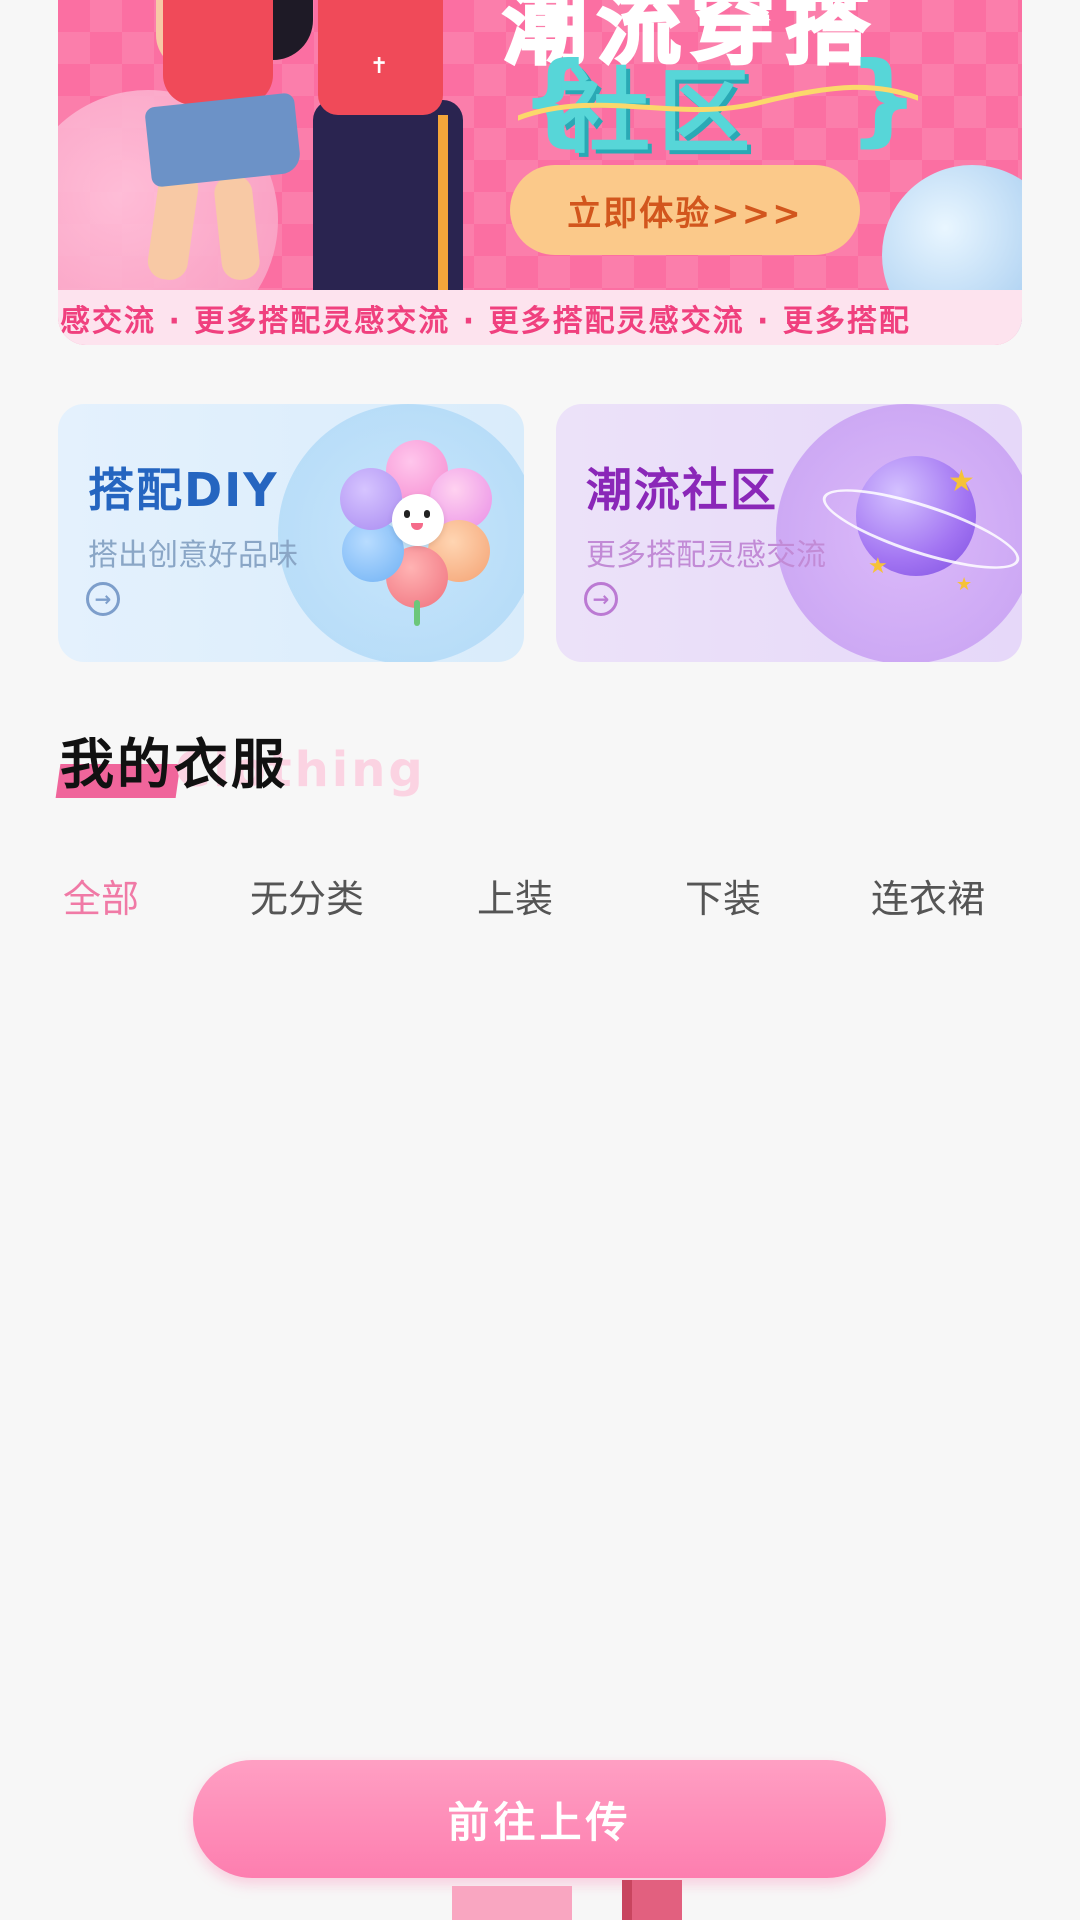 The width and height of the screenshot is (1080, 1920). I want to click on tab-uncategorized: 无分类, so click(307, 895).